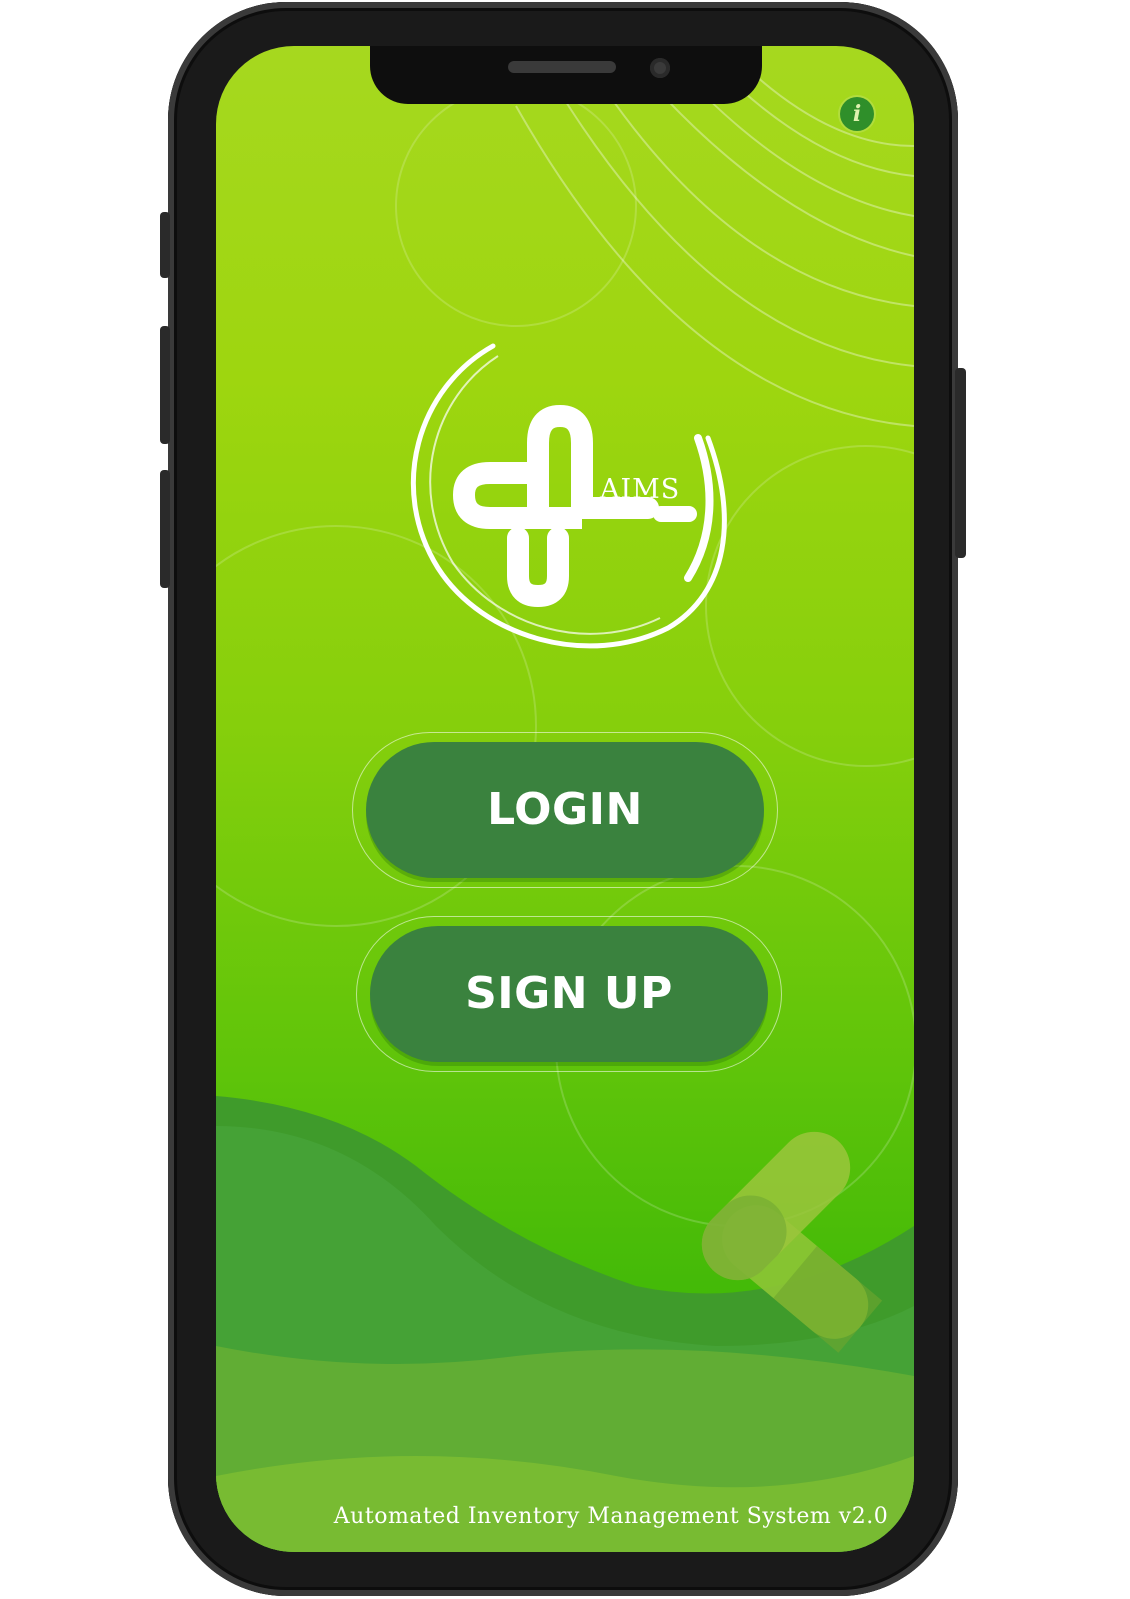 This screenshot has height=1599, width=1130. I want to click on login-button: LOGIN, so click(565, 810).